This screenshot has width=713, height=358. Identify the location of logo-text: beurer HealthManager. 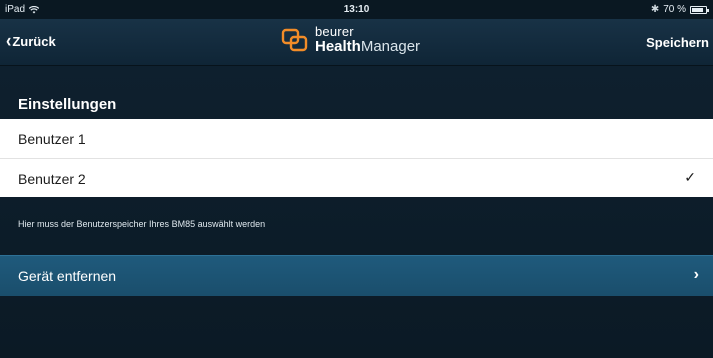
(367, 39).